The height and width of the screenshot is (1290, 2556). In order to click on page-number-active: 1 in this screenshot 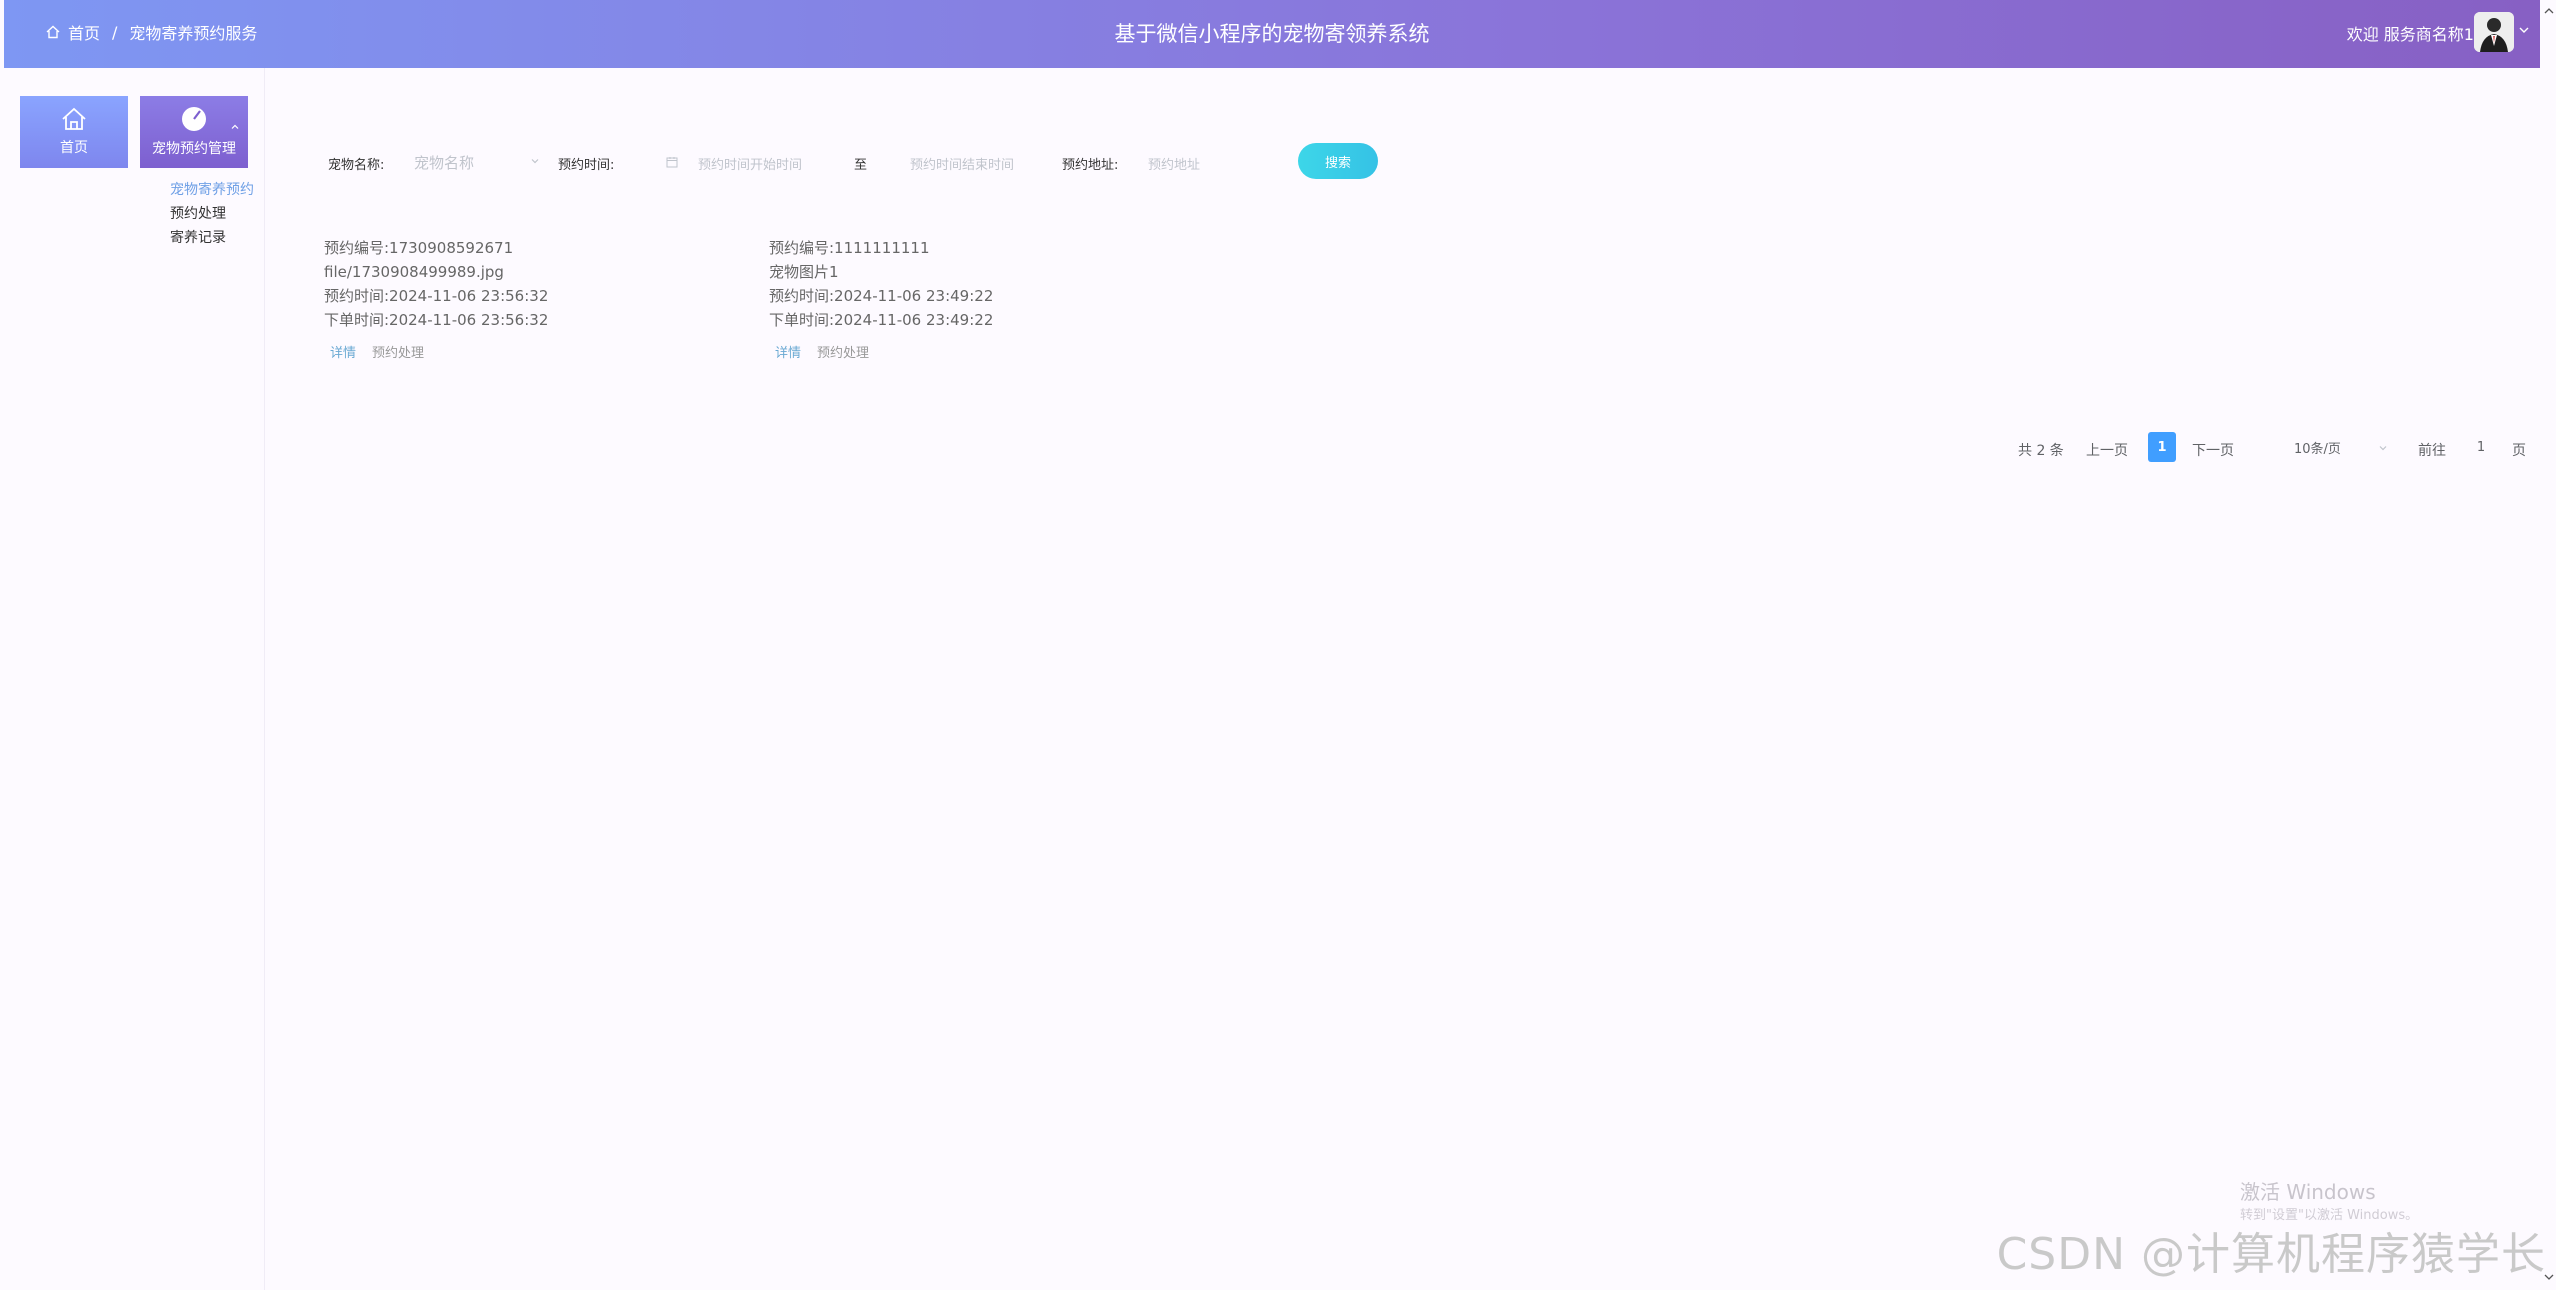, I will do `click(2162, 447)`.